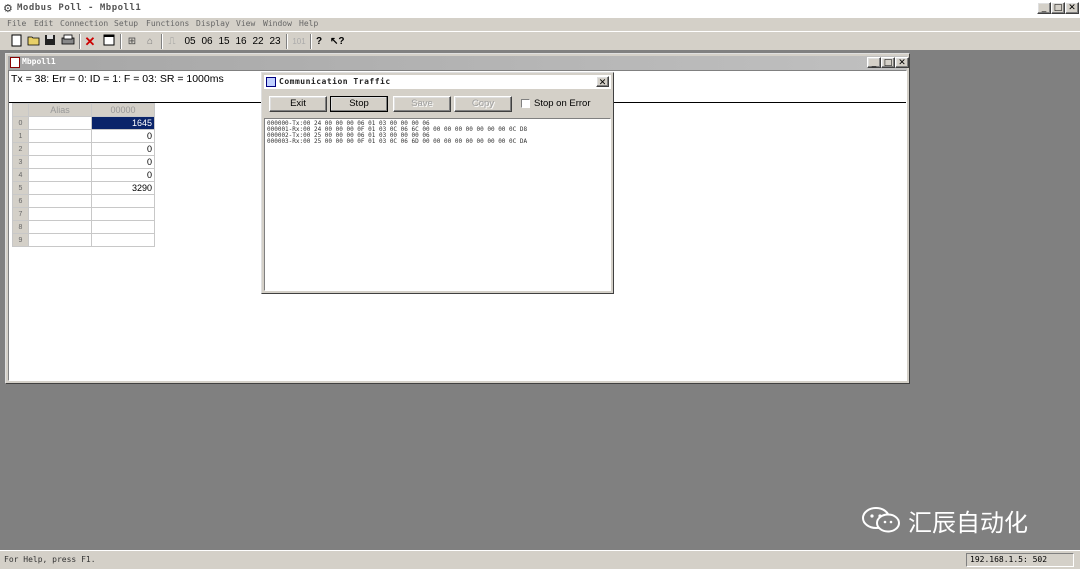  What do you see at coordinates (15, 62) in the screenshot?
I see `child-window-icon` at bounding box center [15, 62].